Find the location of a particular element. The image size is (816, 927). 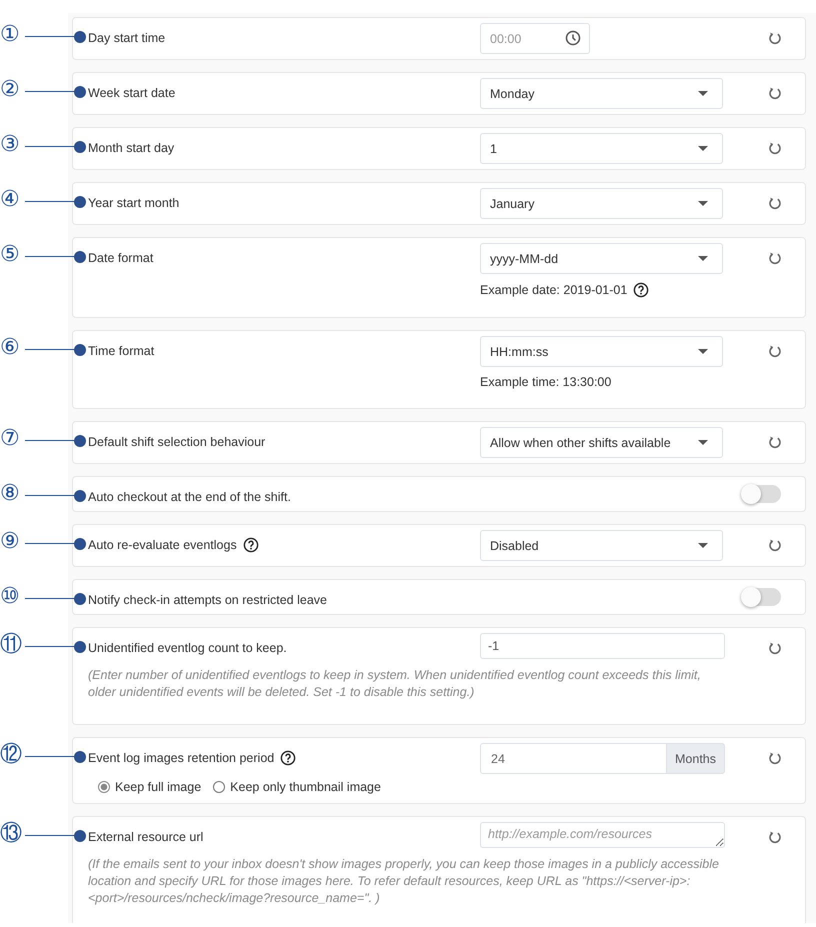

callout-number: ⑤ is located at coordinates (10, 255).